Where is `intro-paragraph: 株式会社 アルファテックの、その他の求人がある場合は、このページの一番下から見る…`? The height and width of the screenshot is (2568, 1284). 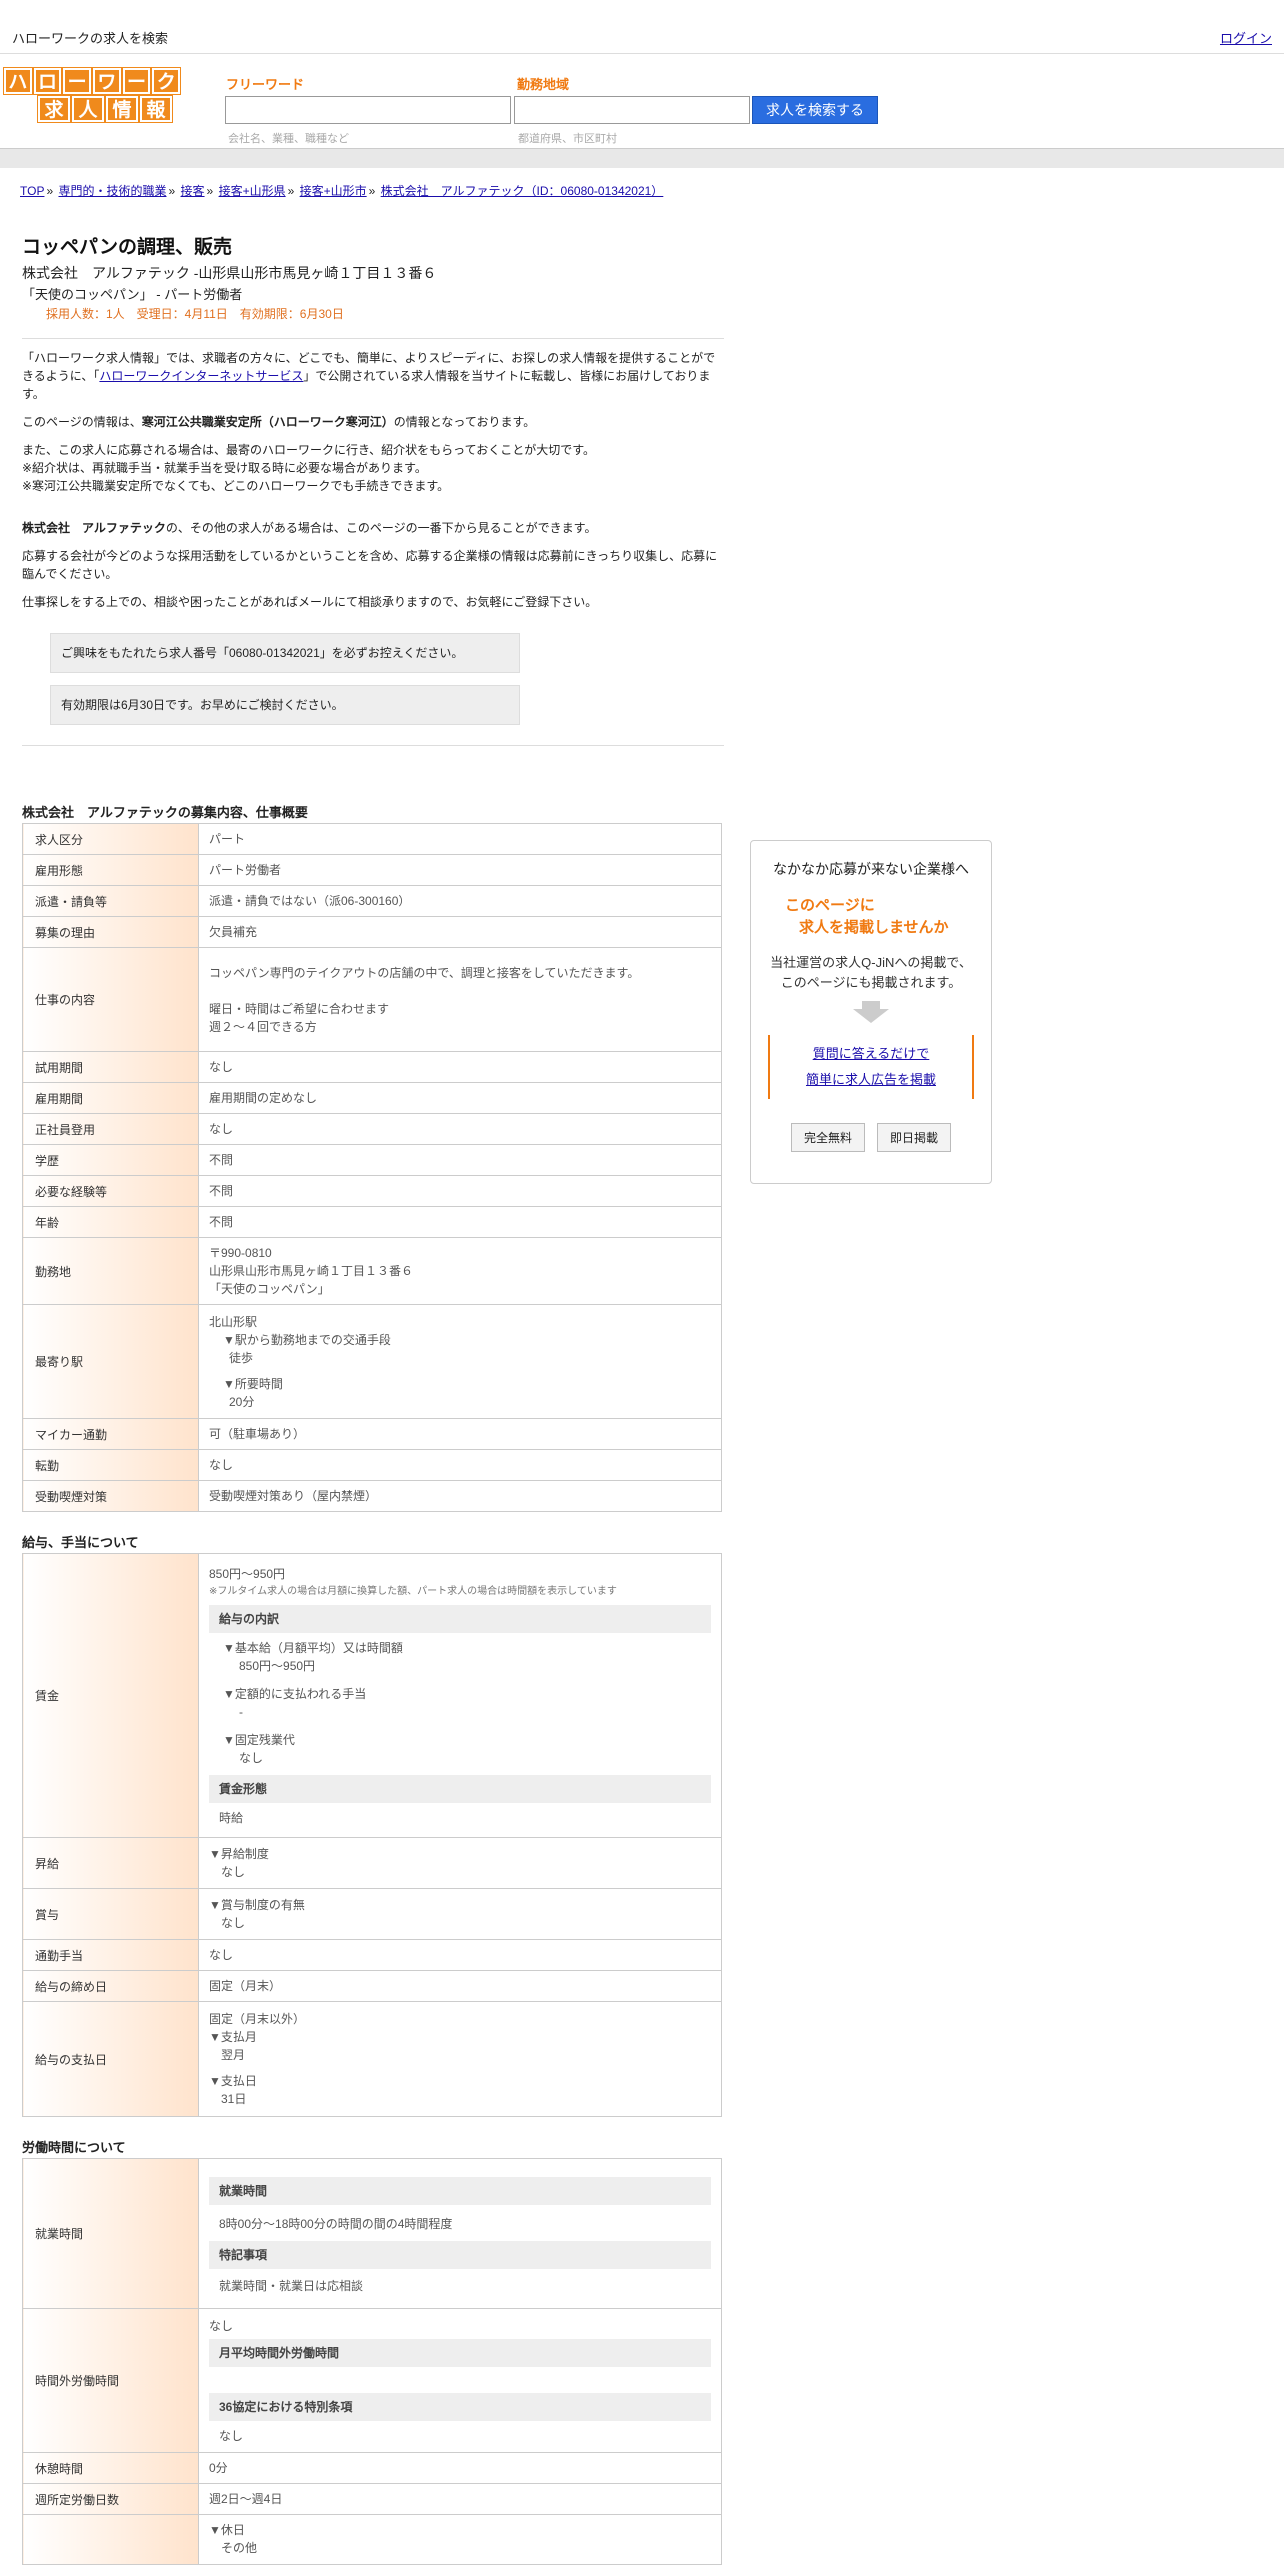 intro-paragraph: 株式会社 アルファテックの、その他の求人がある場合は、このページの一番下から見る… is located at coordinates (373, 528).